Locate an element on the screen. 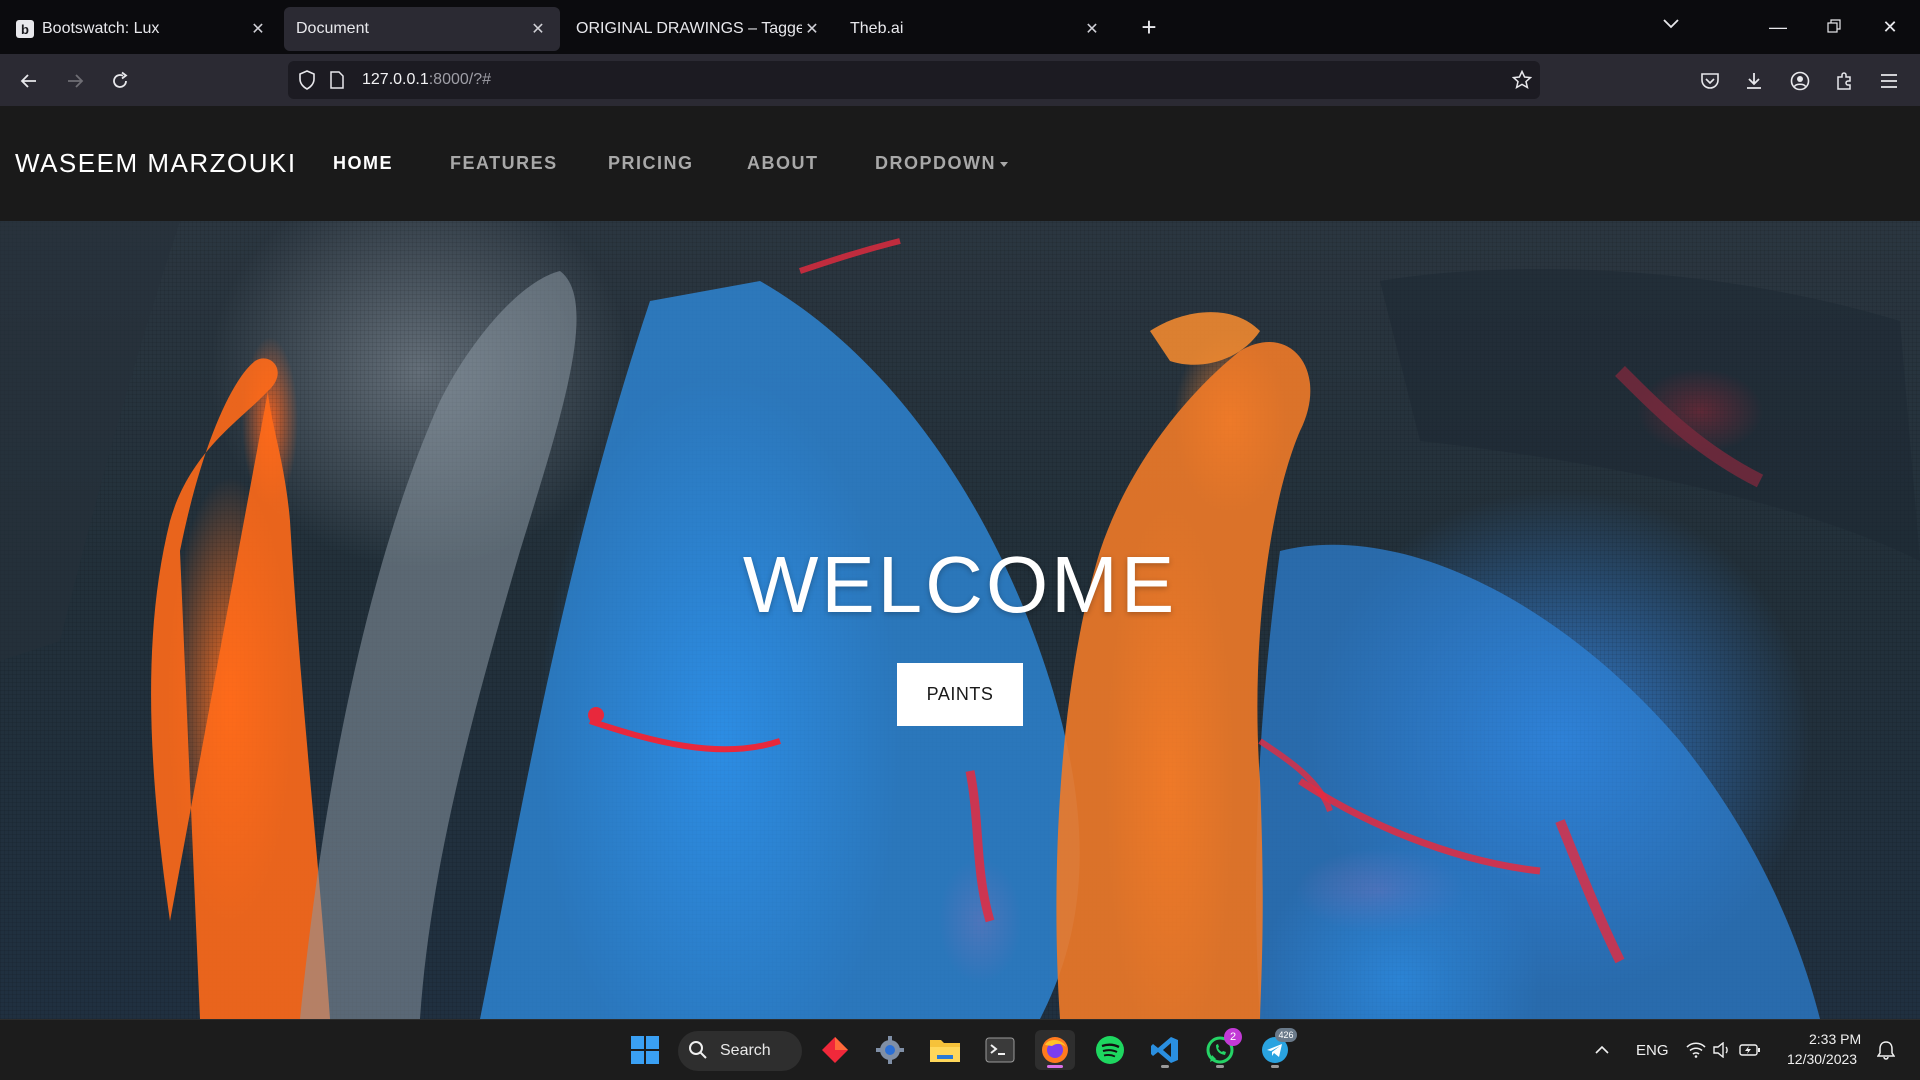 The height and width of the screenshot is (1080, 1920). windows-start-icon is located at coordinates (645, 1050).